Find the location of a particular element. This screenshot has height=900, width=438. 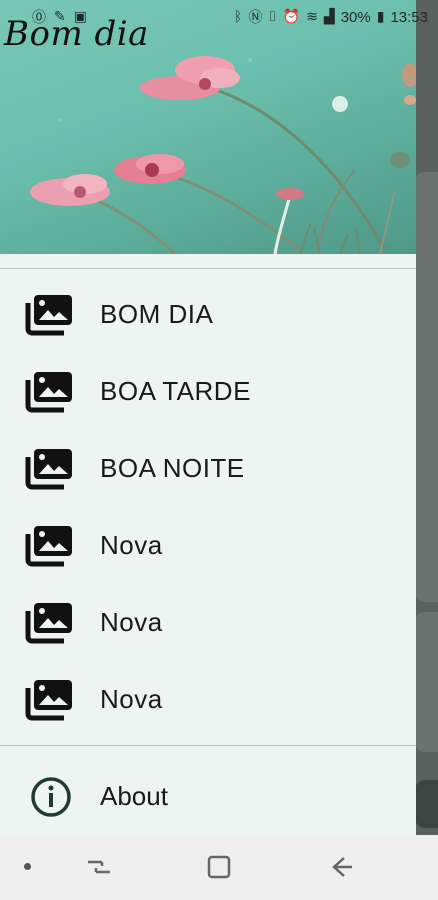

wifi-icon: ≋ is located at coordinates (312, 17).